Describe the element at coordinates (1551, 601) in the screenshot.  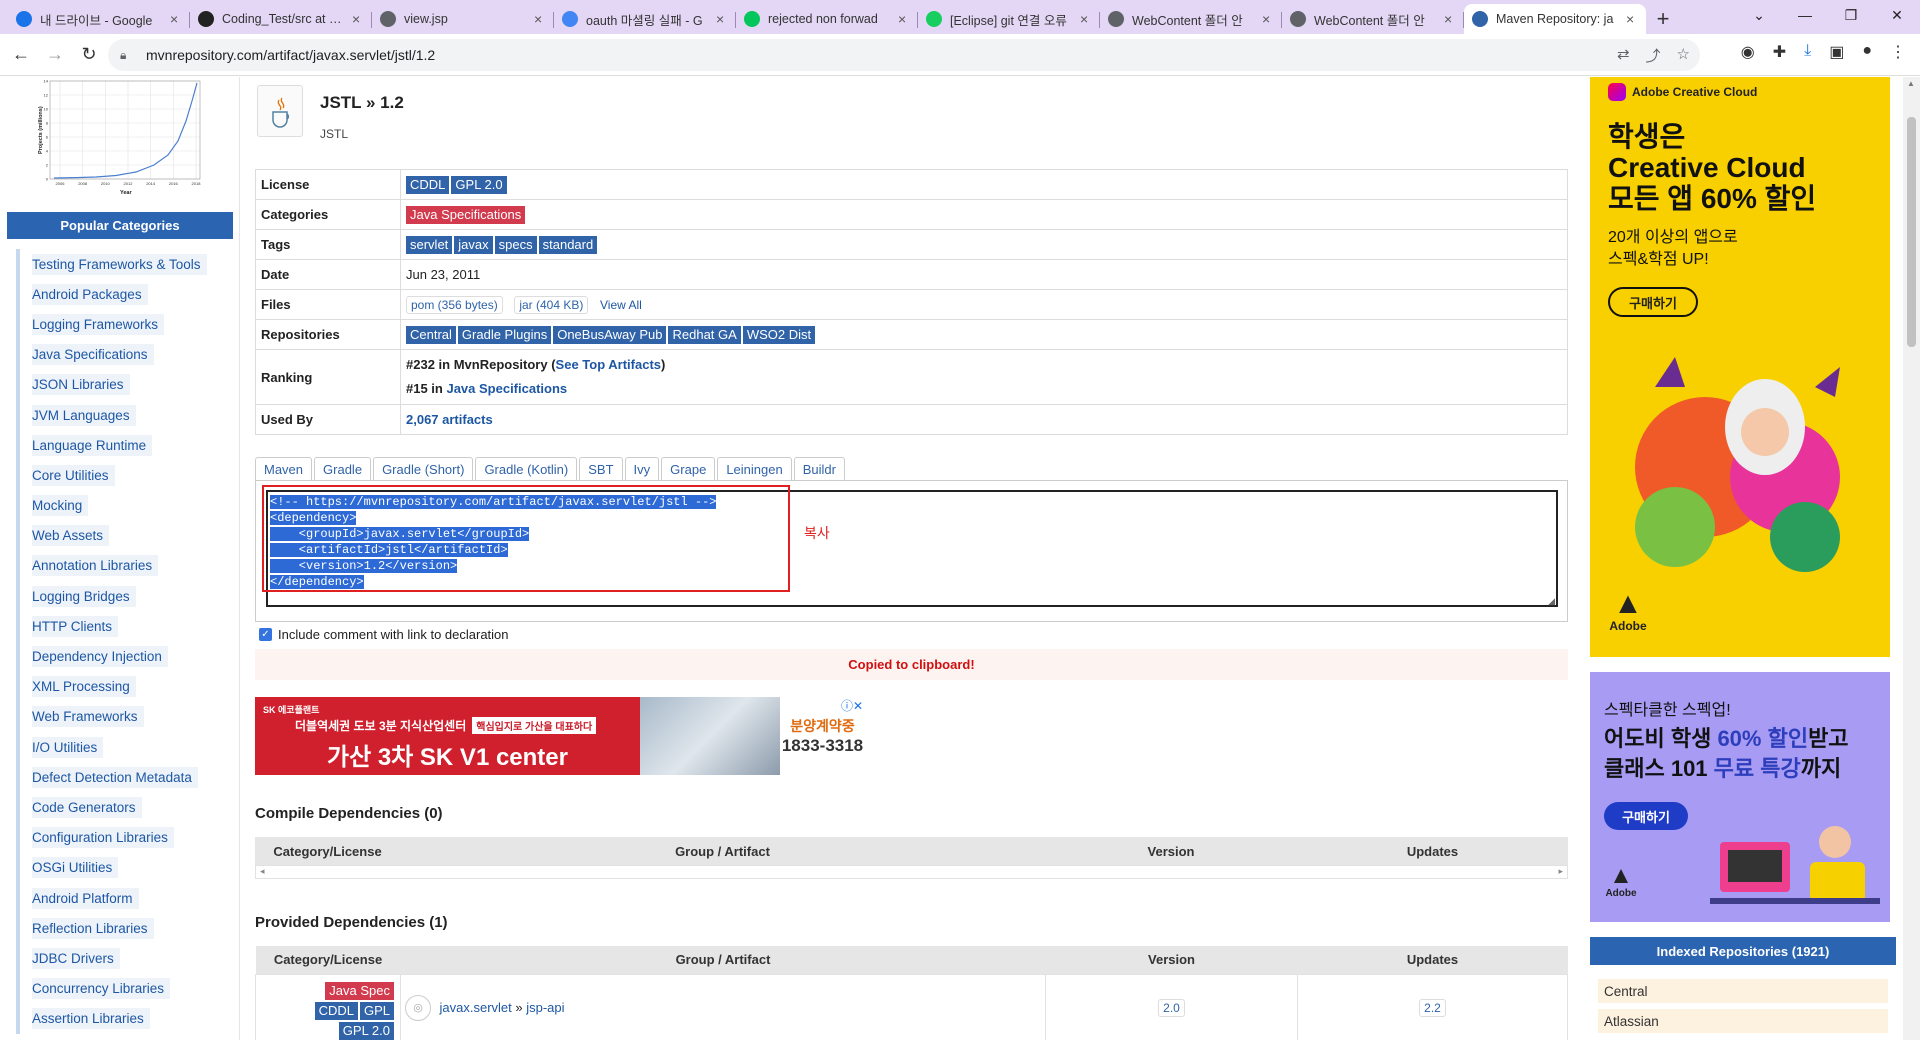
I see `resize-grip-icon: ◢` at that location.